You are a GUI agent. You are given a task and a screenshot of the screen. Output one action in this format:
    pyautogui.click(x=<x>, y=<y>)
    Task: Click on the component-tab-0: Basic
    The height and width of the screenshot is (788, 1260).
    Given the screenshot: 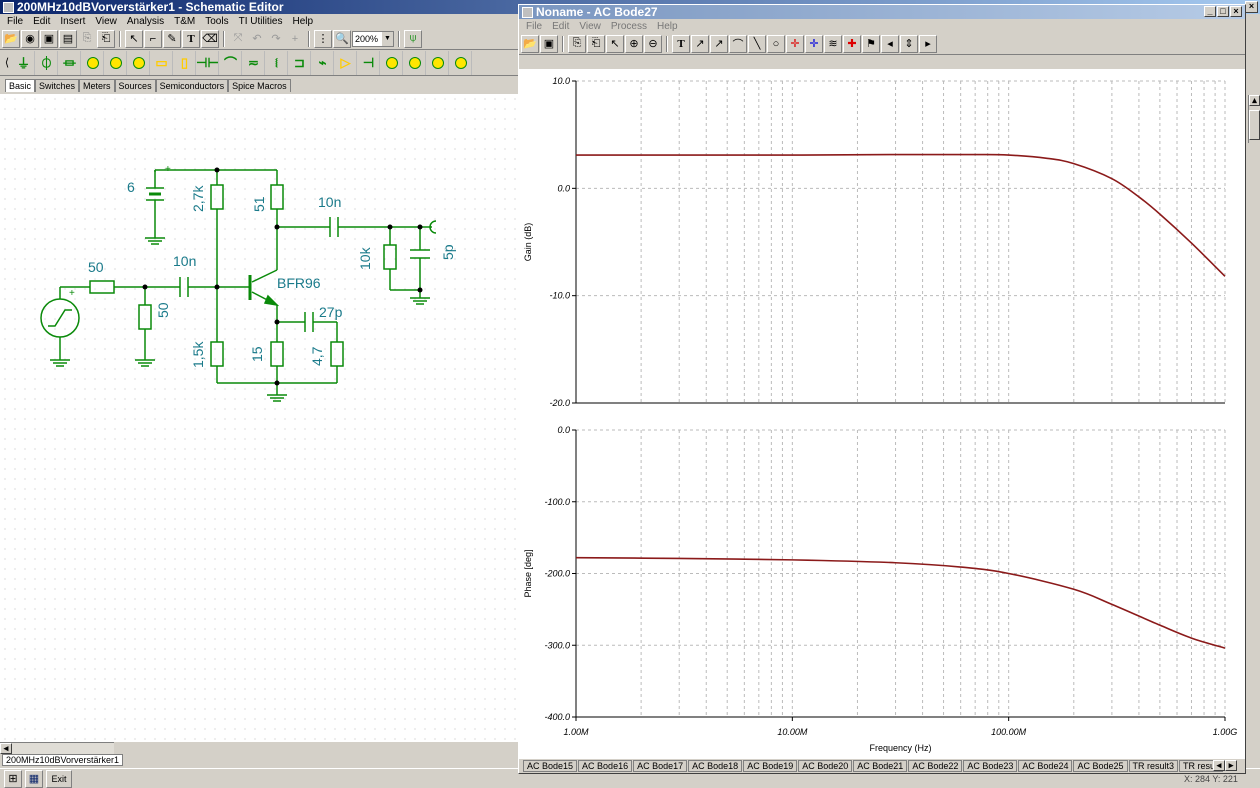 What is the action you would take?
    pyautogui.click(x=20, y=85)
    